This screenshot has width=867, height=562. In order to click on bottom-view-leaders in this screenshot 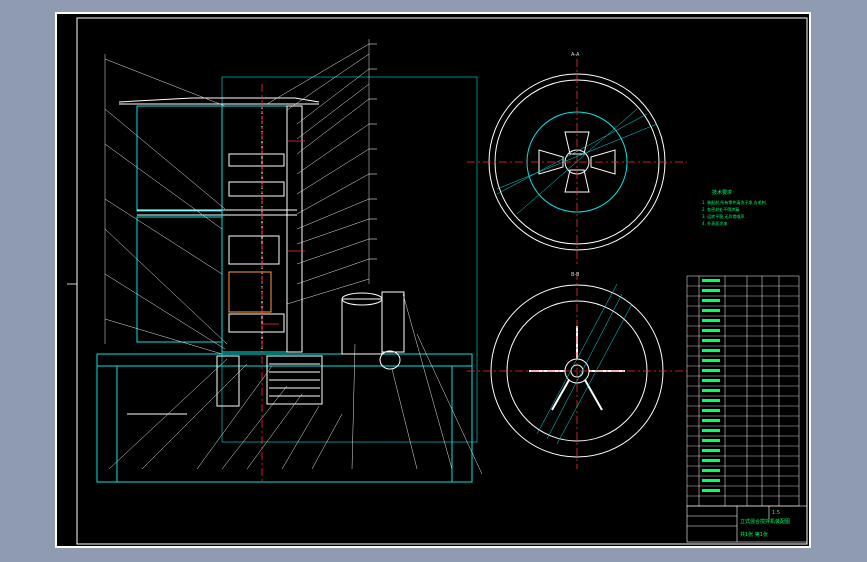, I will do `click(584, 364)`.